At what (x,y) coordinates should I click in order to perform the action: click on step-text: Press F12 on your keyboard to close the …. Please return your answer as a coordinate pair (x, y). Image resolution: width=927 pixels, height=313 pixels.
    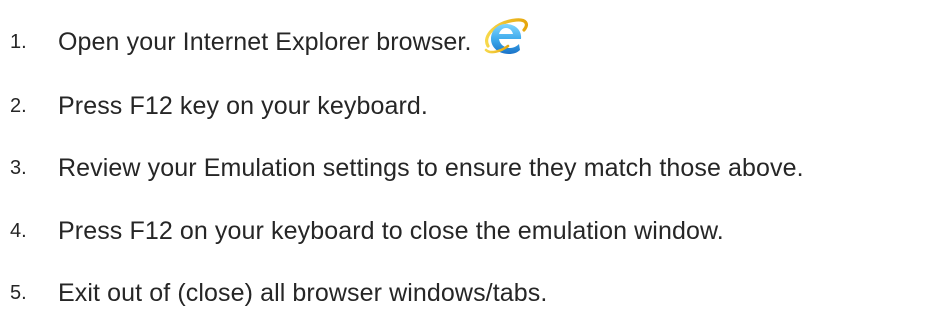
    Looking at the image, I should click on (391, 230).